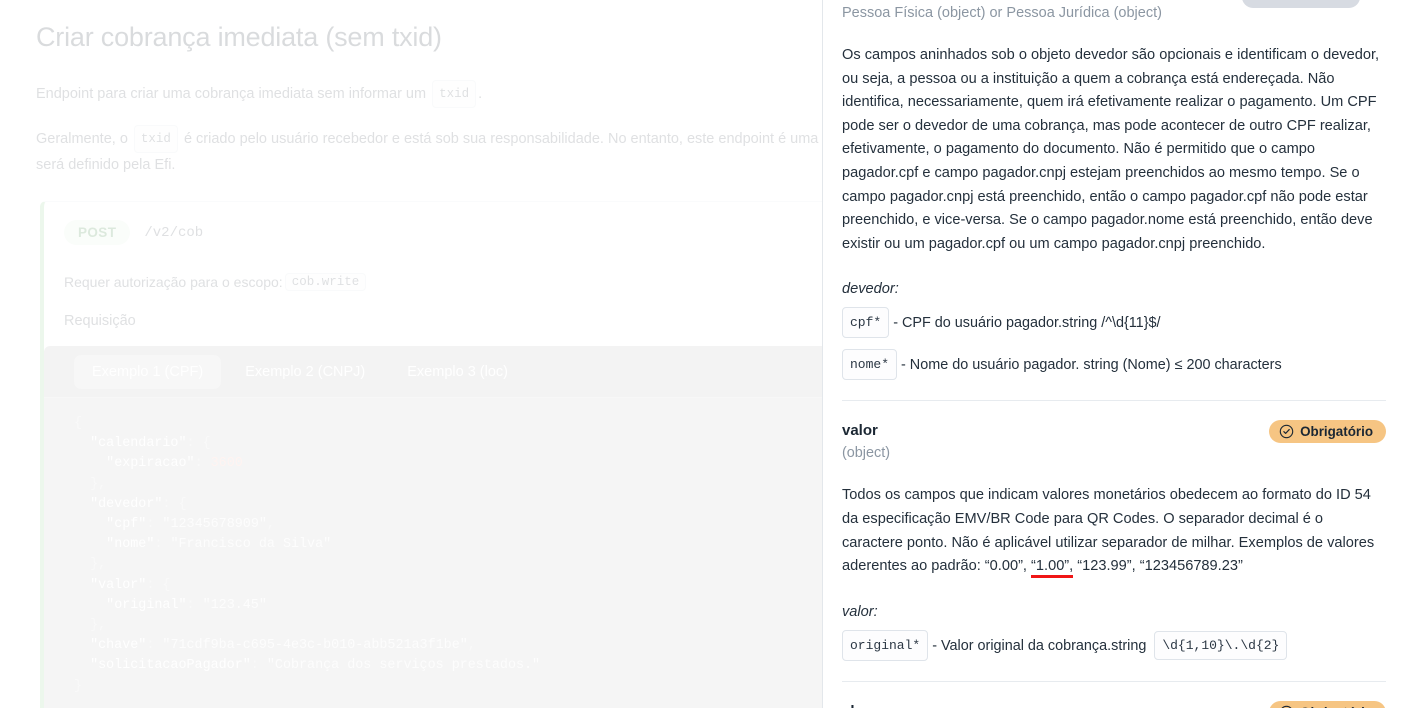 The width and height of the screenshot is (1404, 708). Describe the element at coordinates (860, 611) in the screenshot. I see `valor-group-title: valor:` at that location.